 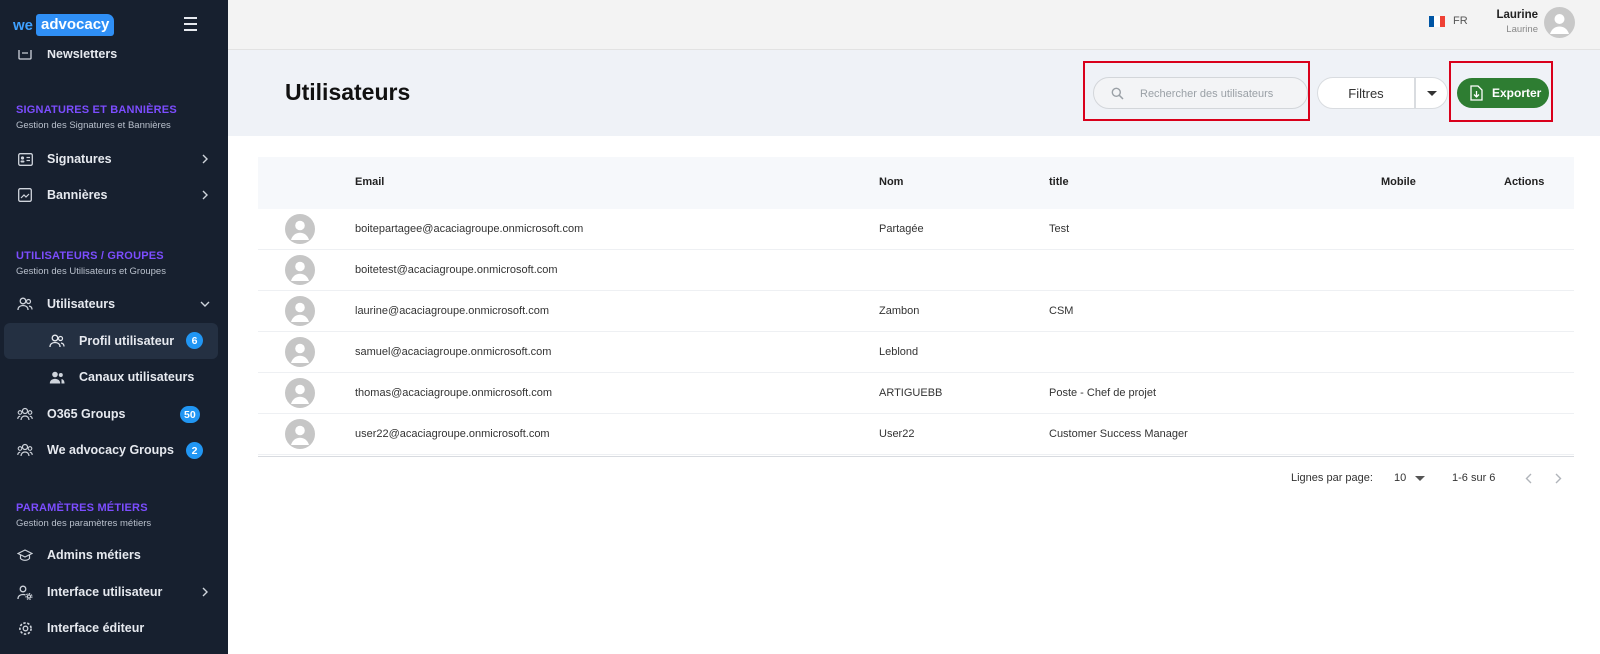 What do you see at coordinates (114, 450) in the screenshot?
I see `sidebar-item-weadvocacy-groups: We advocacy Groups 2` at bounding box center [114, 450].